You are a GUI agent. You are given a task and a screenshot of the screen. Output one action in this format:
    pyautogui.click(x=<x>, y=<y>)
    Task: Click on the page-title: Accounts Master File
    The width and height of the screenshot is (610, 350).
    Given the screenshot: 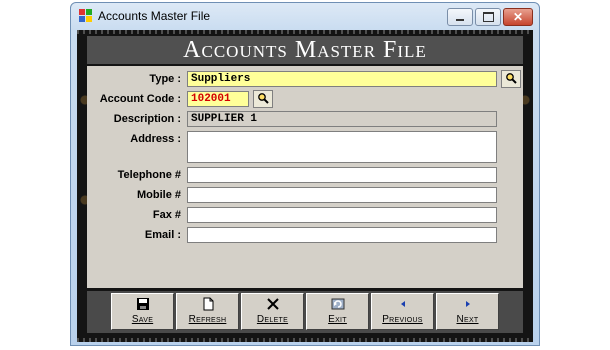 What is the action you would take?
    pyautogui.click(x=305, y=49)
    